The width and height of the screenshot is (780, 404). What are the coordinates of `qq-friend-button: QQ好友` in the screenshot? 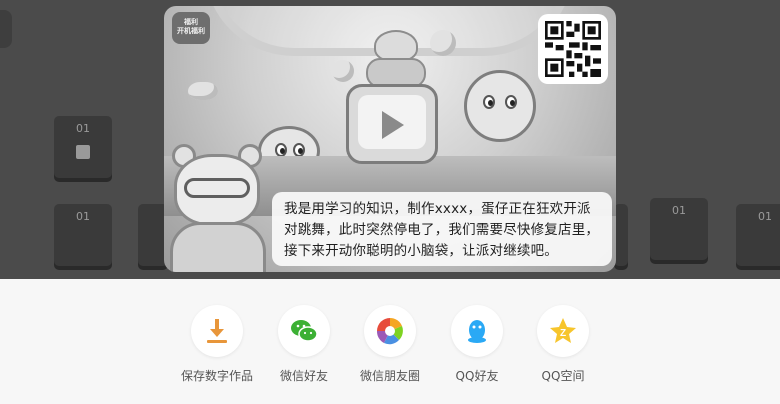 It's located at (477, 344).